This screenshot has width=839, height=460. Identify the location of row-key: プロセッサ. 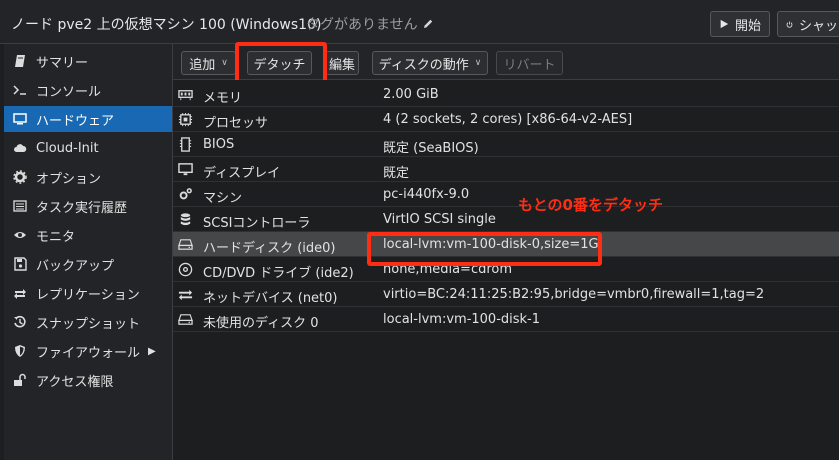
(236, 123).